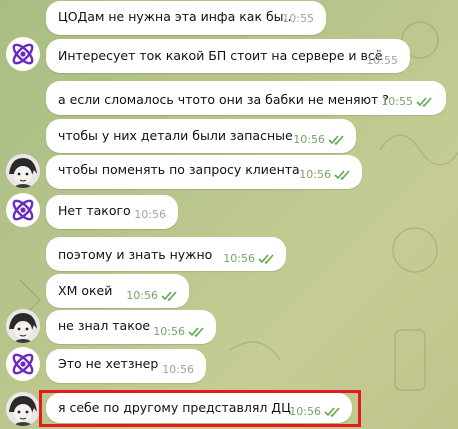  I want to click on message-bubble: ХМ окей 10:56, so click(117, 291).